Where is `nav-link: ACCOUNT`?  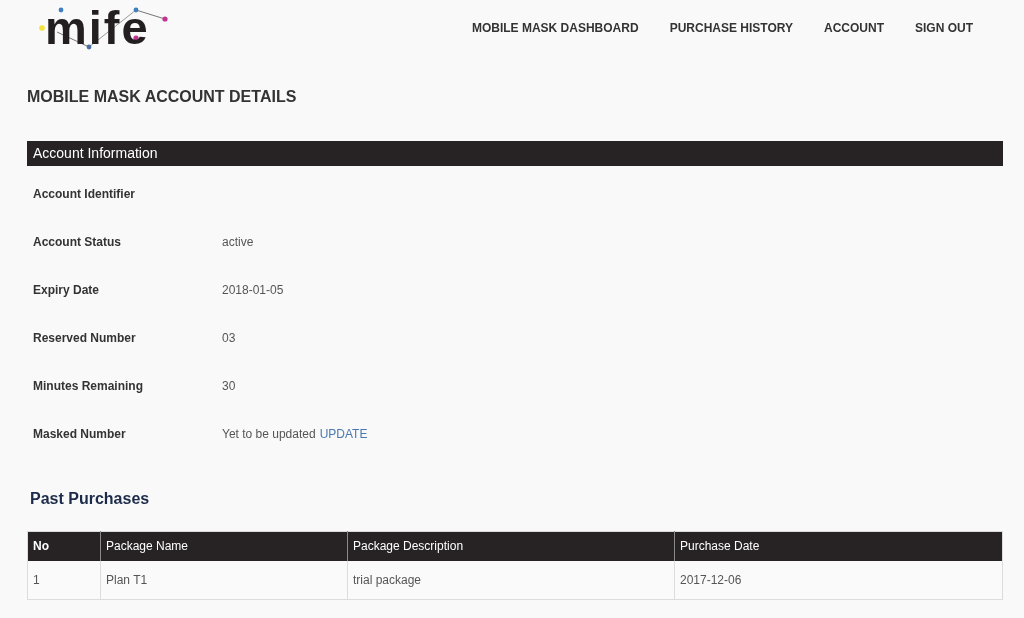 nav-link: ACCOUNT is located at coordinates (854, 28).